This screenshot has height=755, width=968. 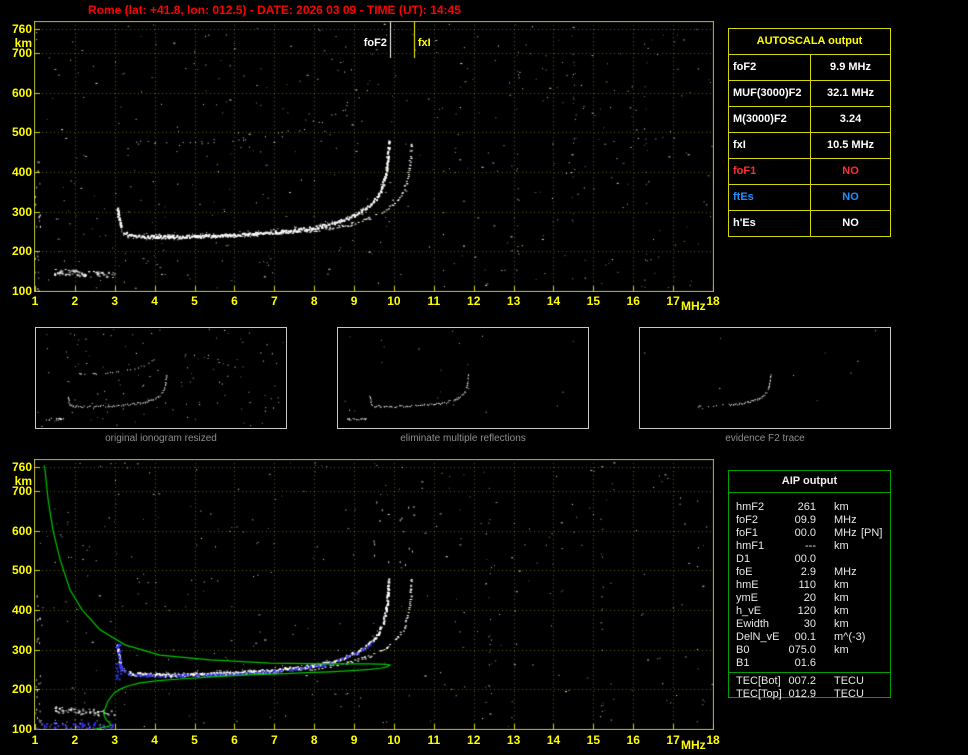 What do you see at coordinates (805, 520) in the screenshot?
I see `aip-row-value: 09.9` at bounding box center [805, 520].